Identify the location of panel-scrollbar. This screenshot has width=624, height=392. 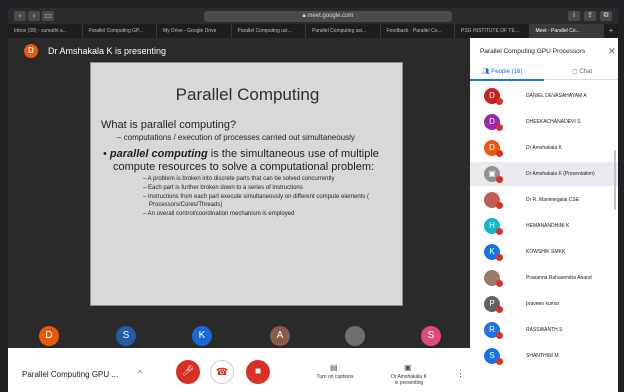
(615, 180).